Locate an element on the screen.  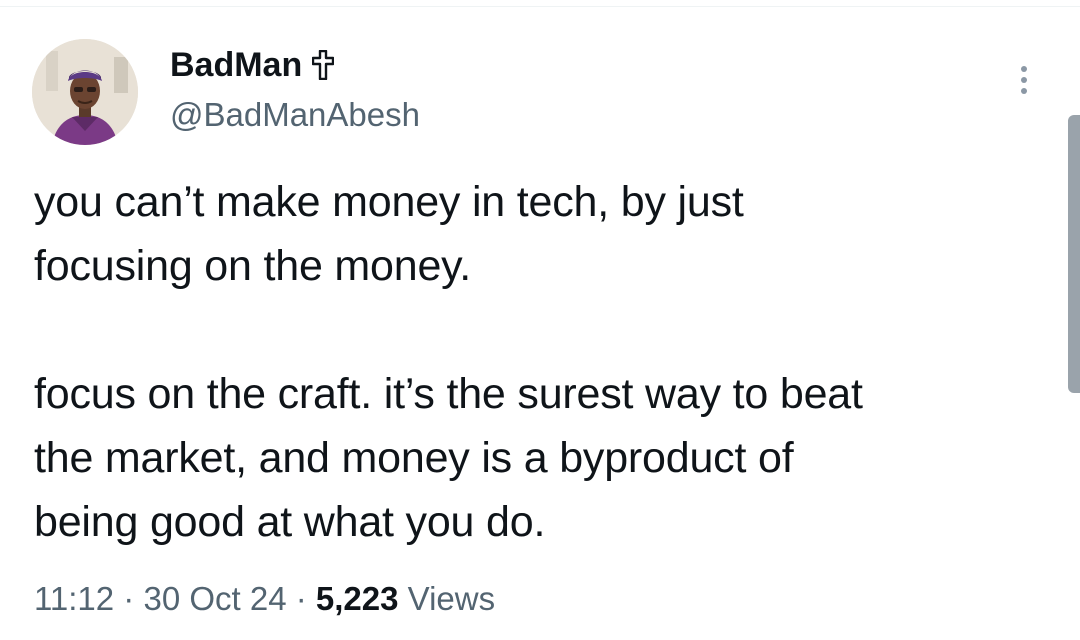
more-options-button is located at coordinates (1024, 80).